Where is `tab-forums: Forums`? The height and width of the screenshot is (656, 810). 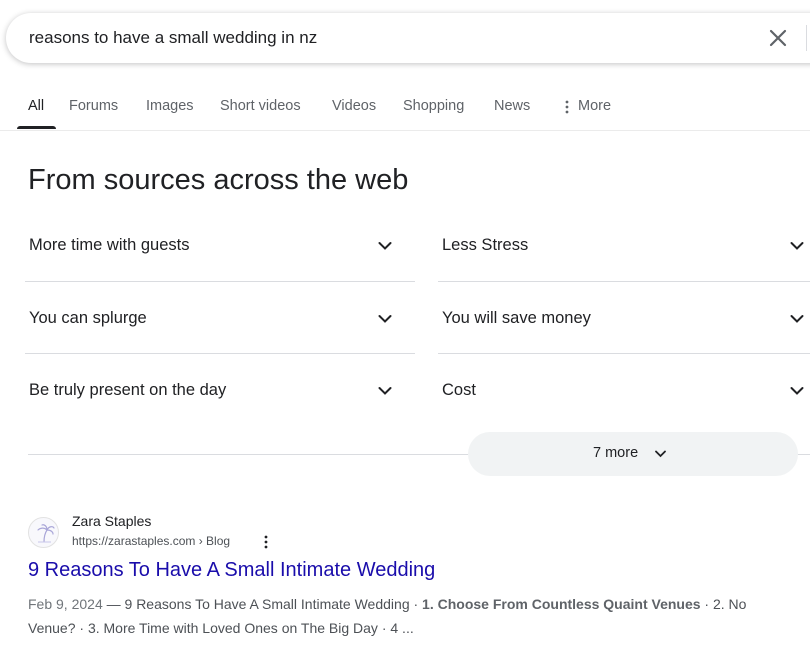 tab-forums: Forums is located at coordinates (93, 106).